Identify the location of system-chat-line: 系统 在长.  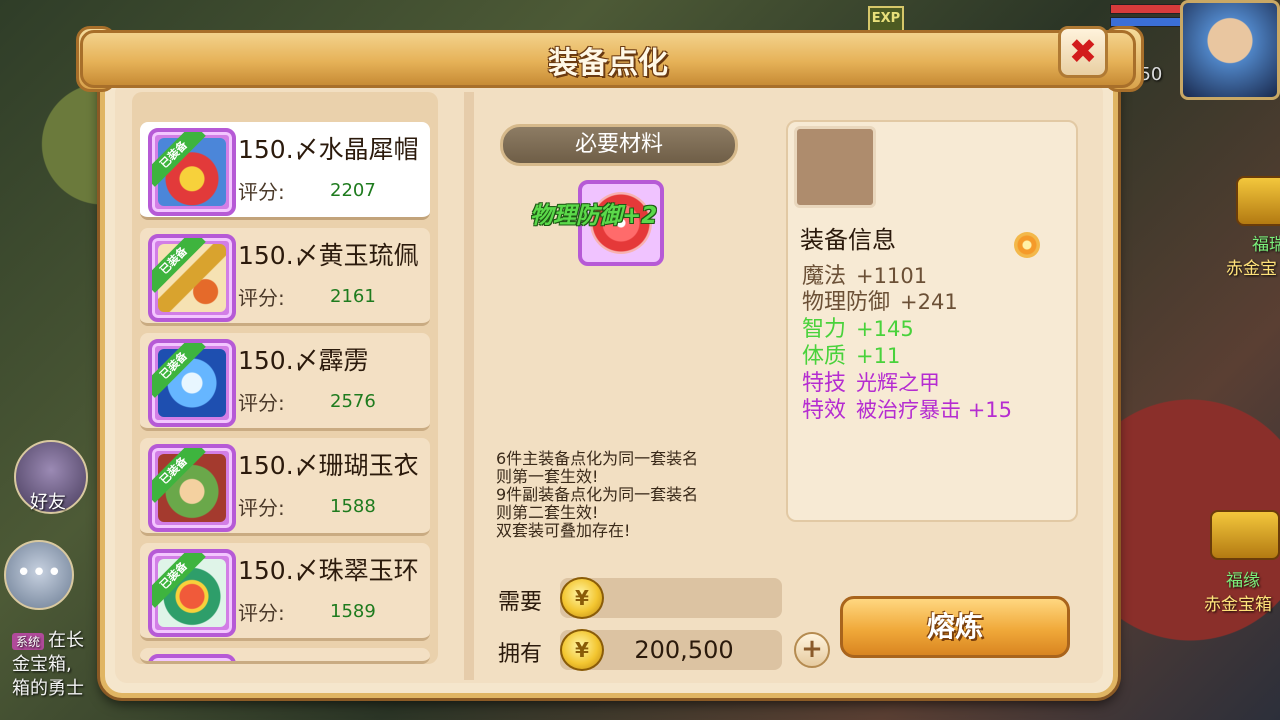
(48, 639).